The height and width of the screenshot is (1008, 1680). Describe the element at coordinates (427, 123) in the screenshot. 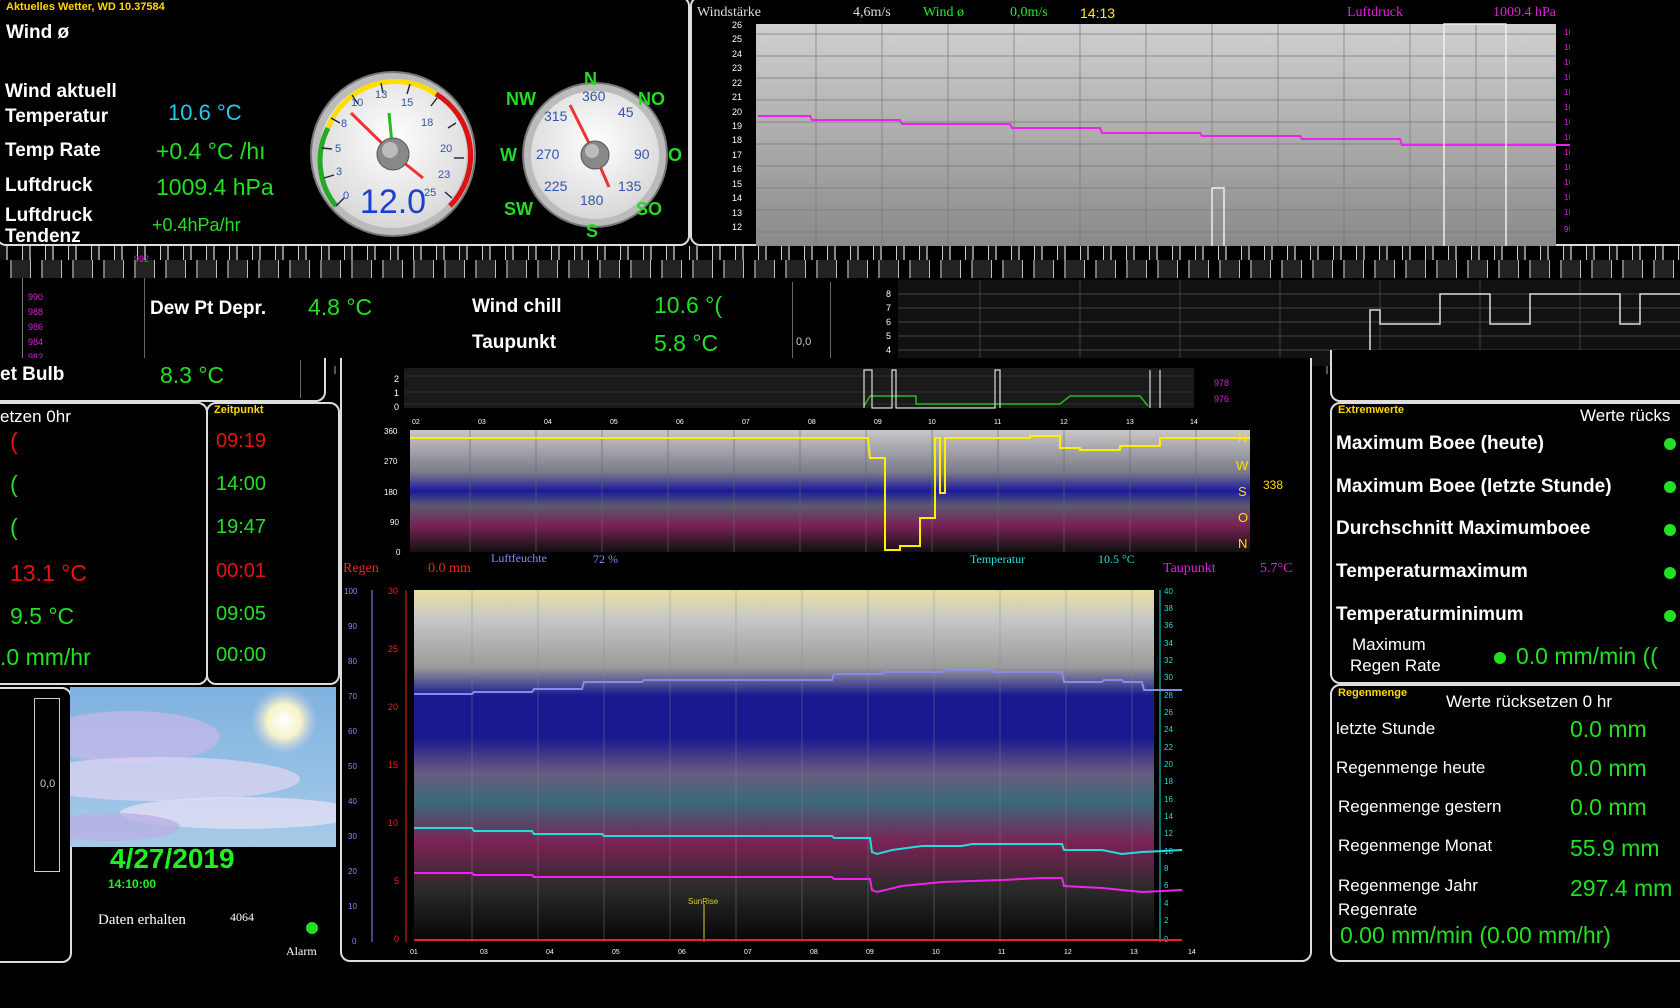

I see `gauge-tick-18: 18` at that location.